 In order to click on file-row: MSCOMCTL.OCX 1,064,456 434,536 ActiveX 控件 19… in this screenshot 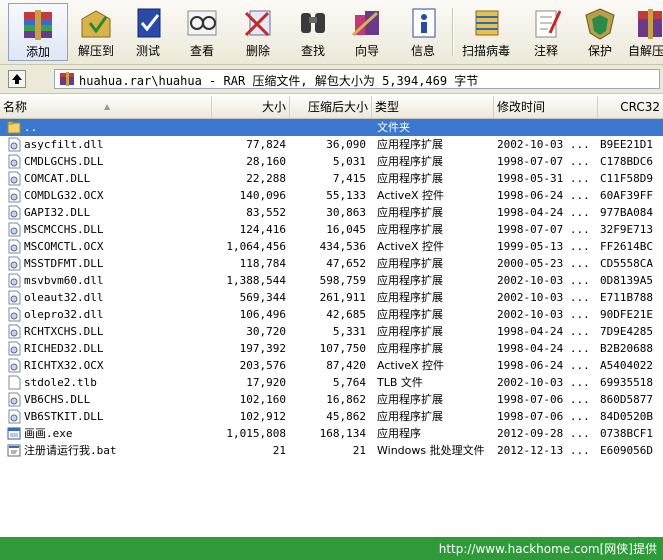, I will do `click(331, 246)`.